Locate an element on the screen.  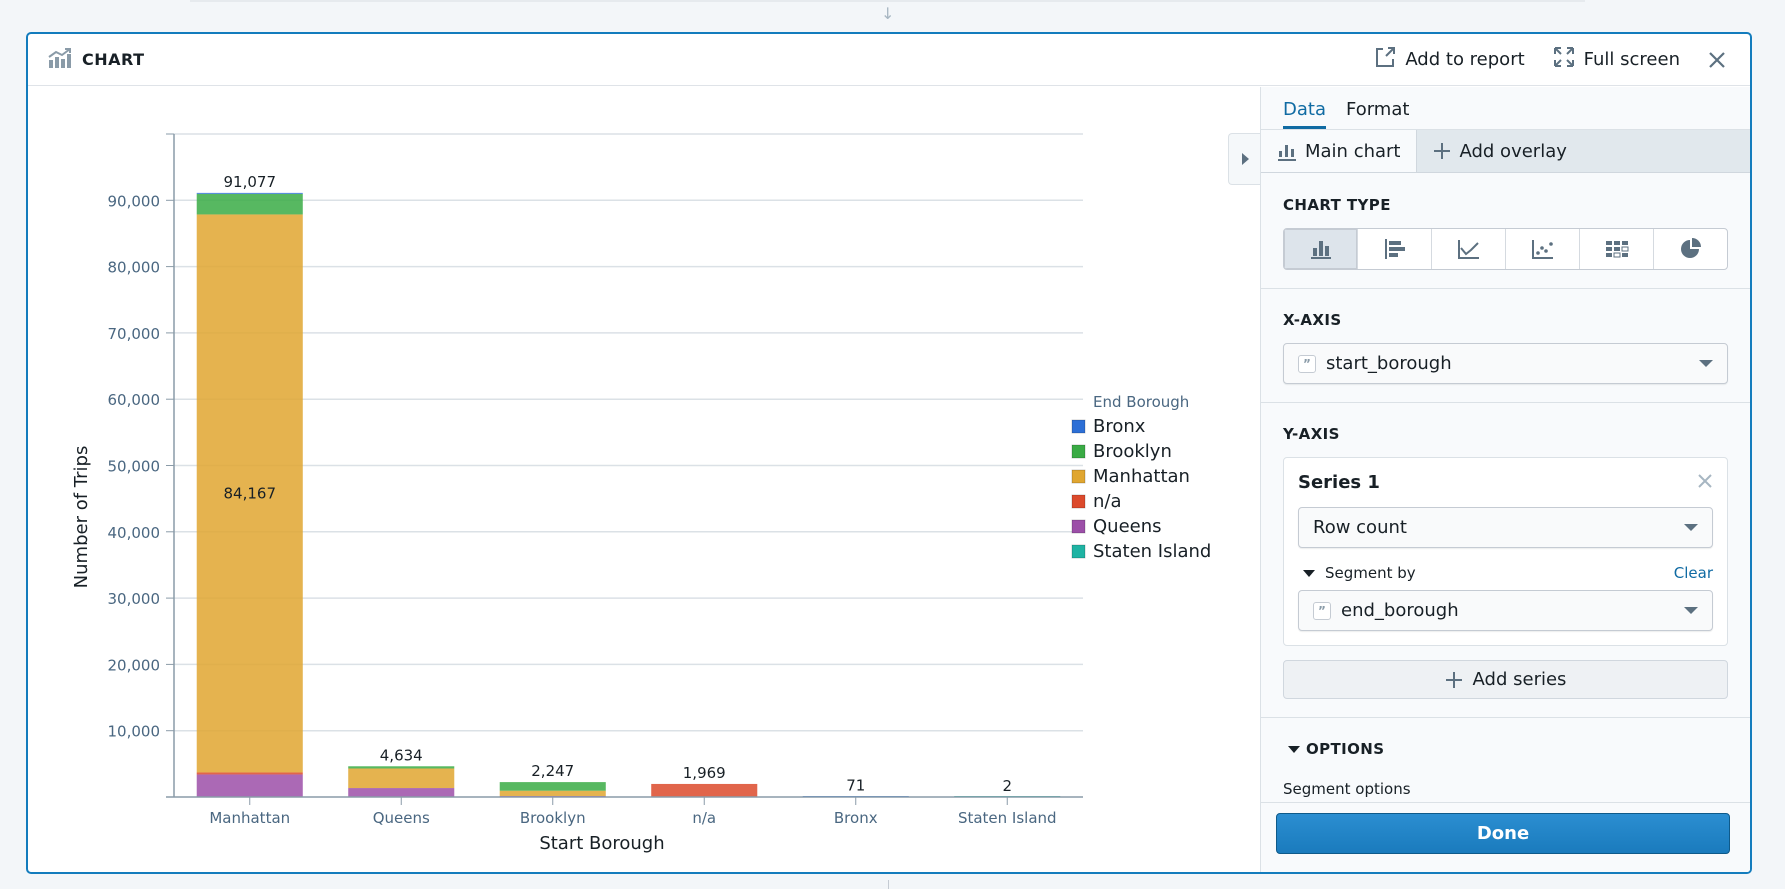
caret-right-icon is located at coordinates (1245, 159).